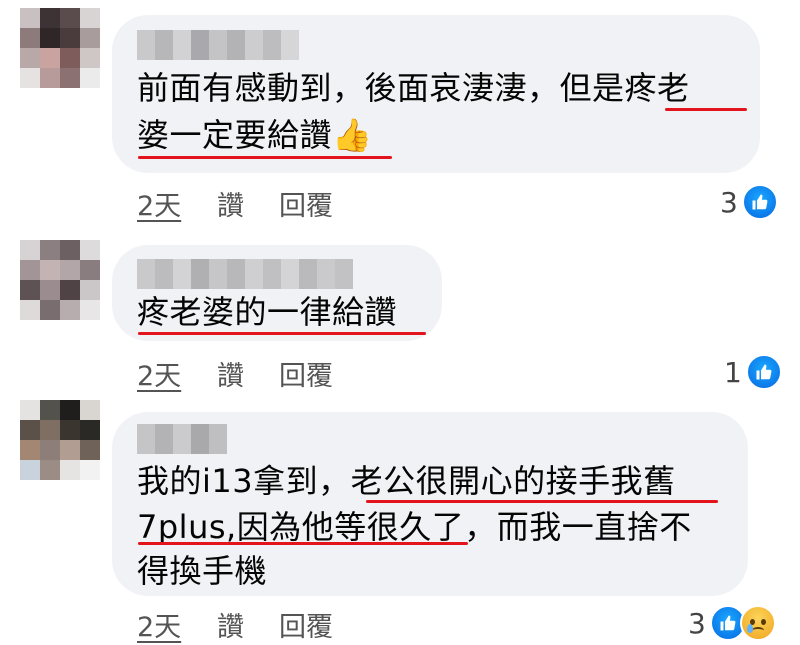  What do you see at coordinates (202, 571) in the screenshot?
I see `comment-text-line: 得換手機` at bounding box center [202, 571].